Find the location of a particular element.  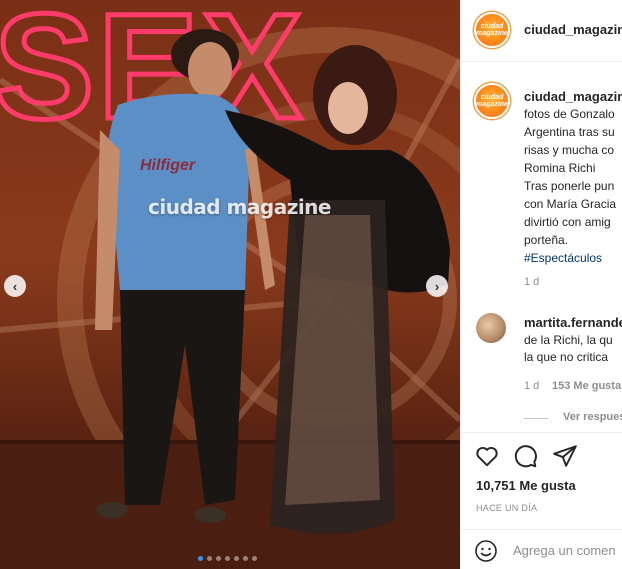

caption-line: Argentina tras su is located at coordinates (569, 132).